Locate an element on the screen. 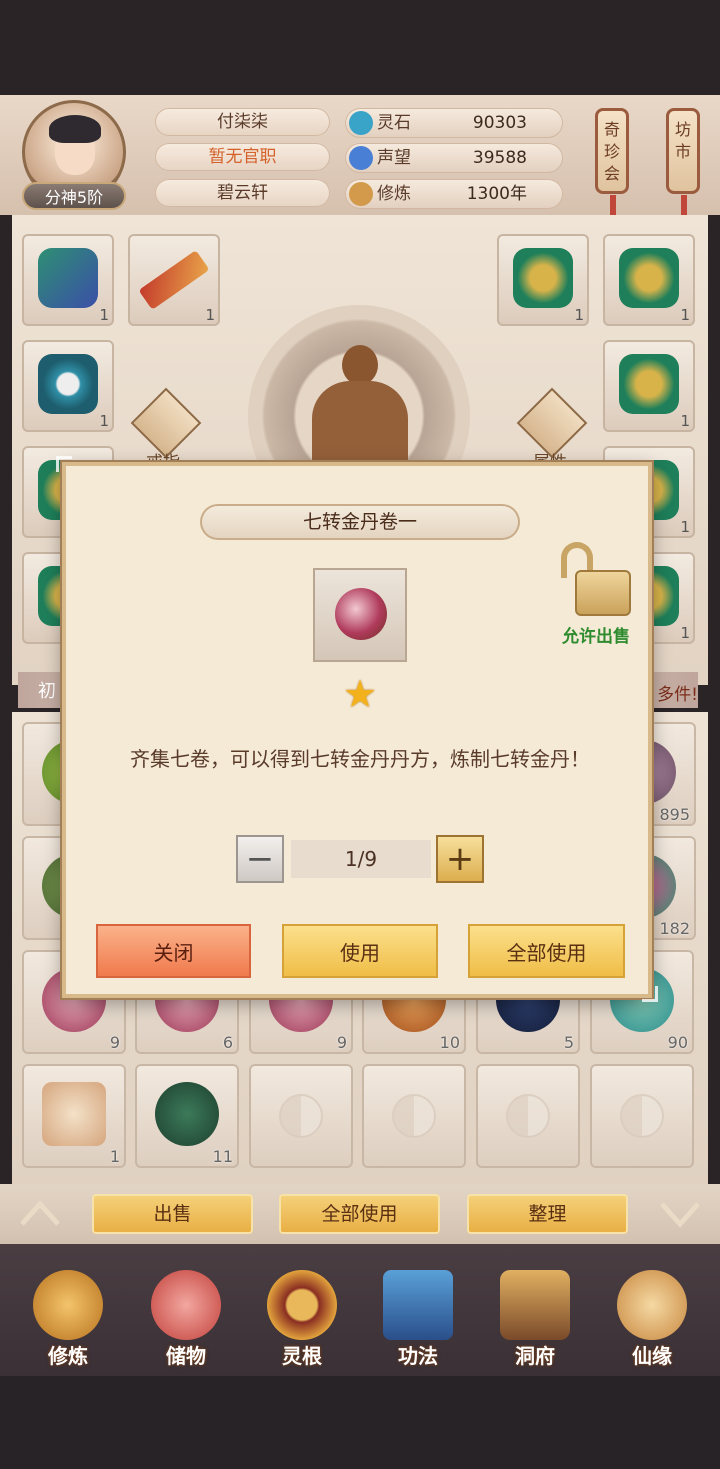  close-button: 关闭 is located at coordinates (173, 951).